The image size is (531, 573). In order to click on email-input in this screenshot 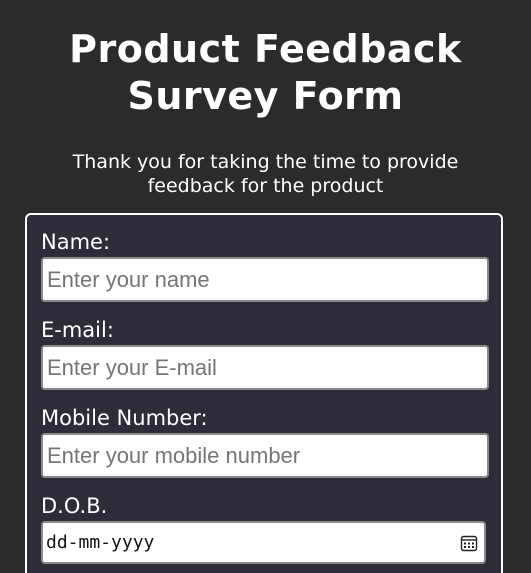, I will do `click(265, 367)`.